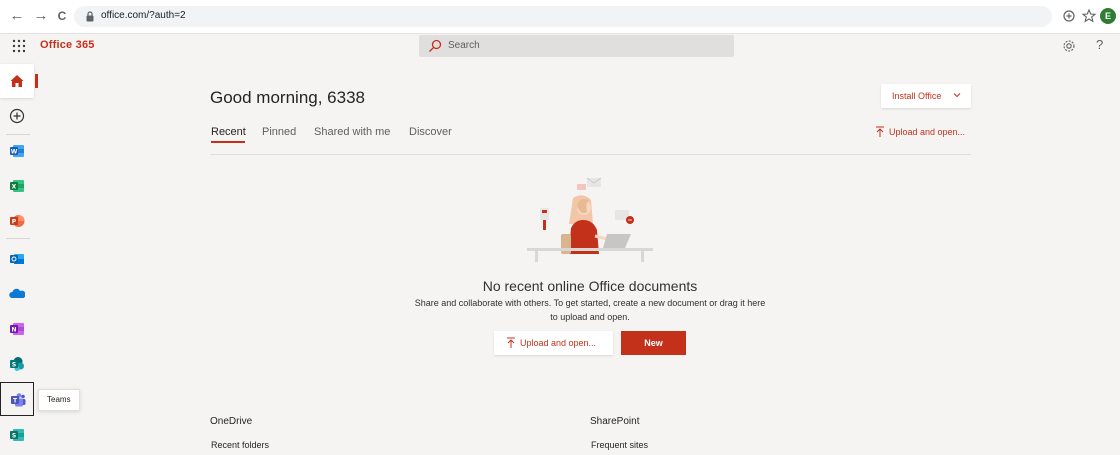 This screenshot has height=455, width=1120. Describe the element at coordinates (1069, 16) in the screenshot. I see `add-icon` at that location.